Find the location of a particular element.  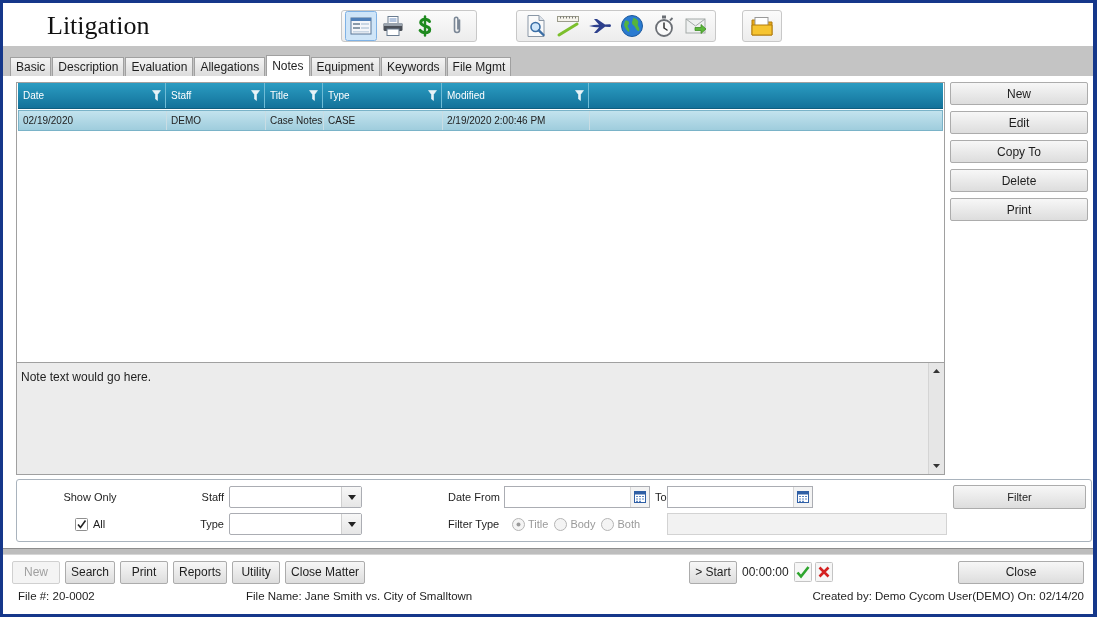

filter-button: Filter is located at coordinates (1019, 497).